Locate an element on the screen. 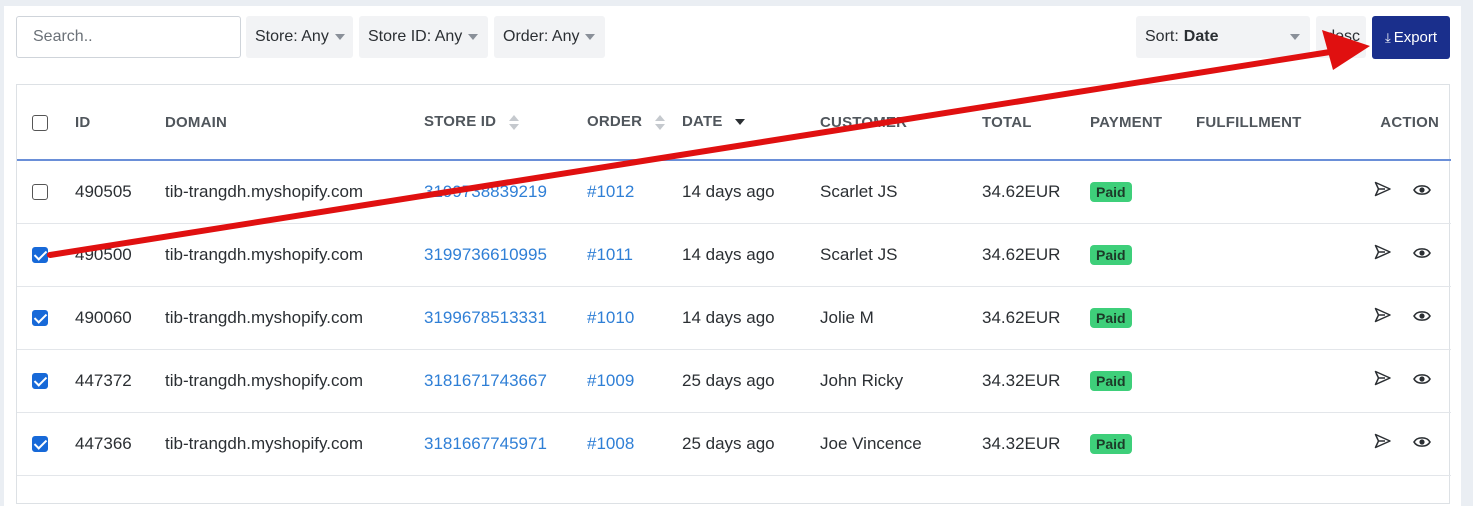 The image size is (1473, 506). sort-desc-icon is located at coordinates (739, 123).